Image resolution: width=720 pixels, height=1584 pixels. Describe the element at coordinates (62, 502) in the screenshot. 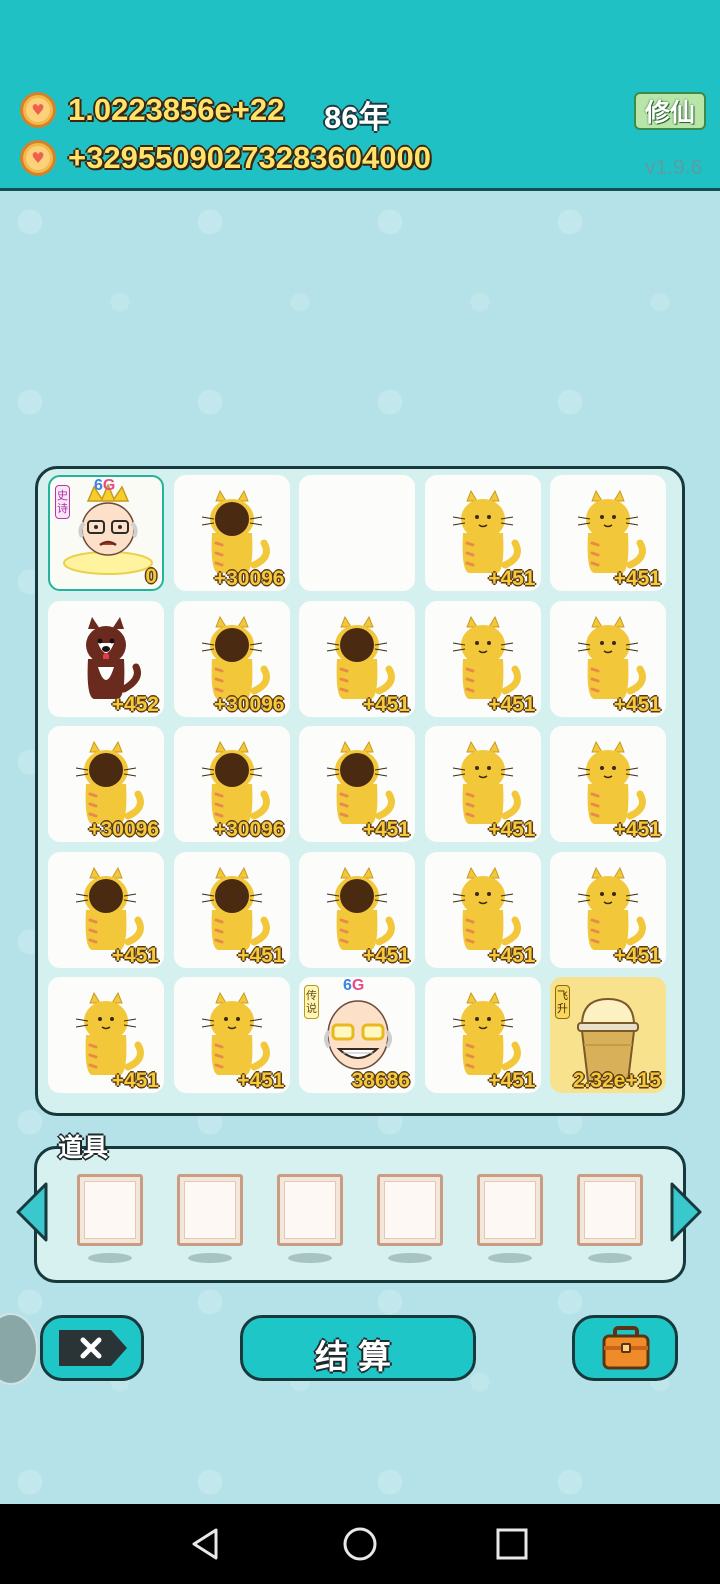

I see `rarity-tag: 史诗` at that location.